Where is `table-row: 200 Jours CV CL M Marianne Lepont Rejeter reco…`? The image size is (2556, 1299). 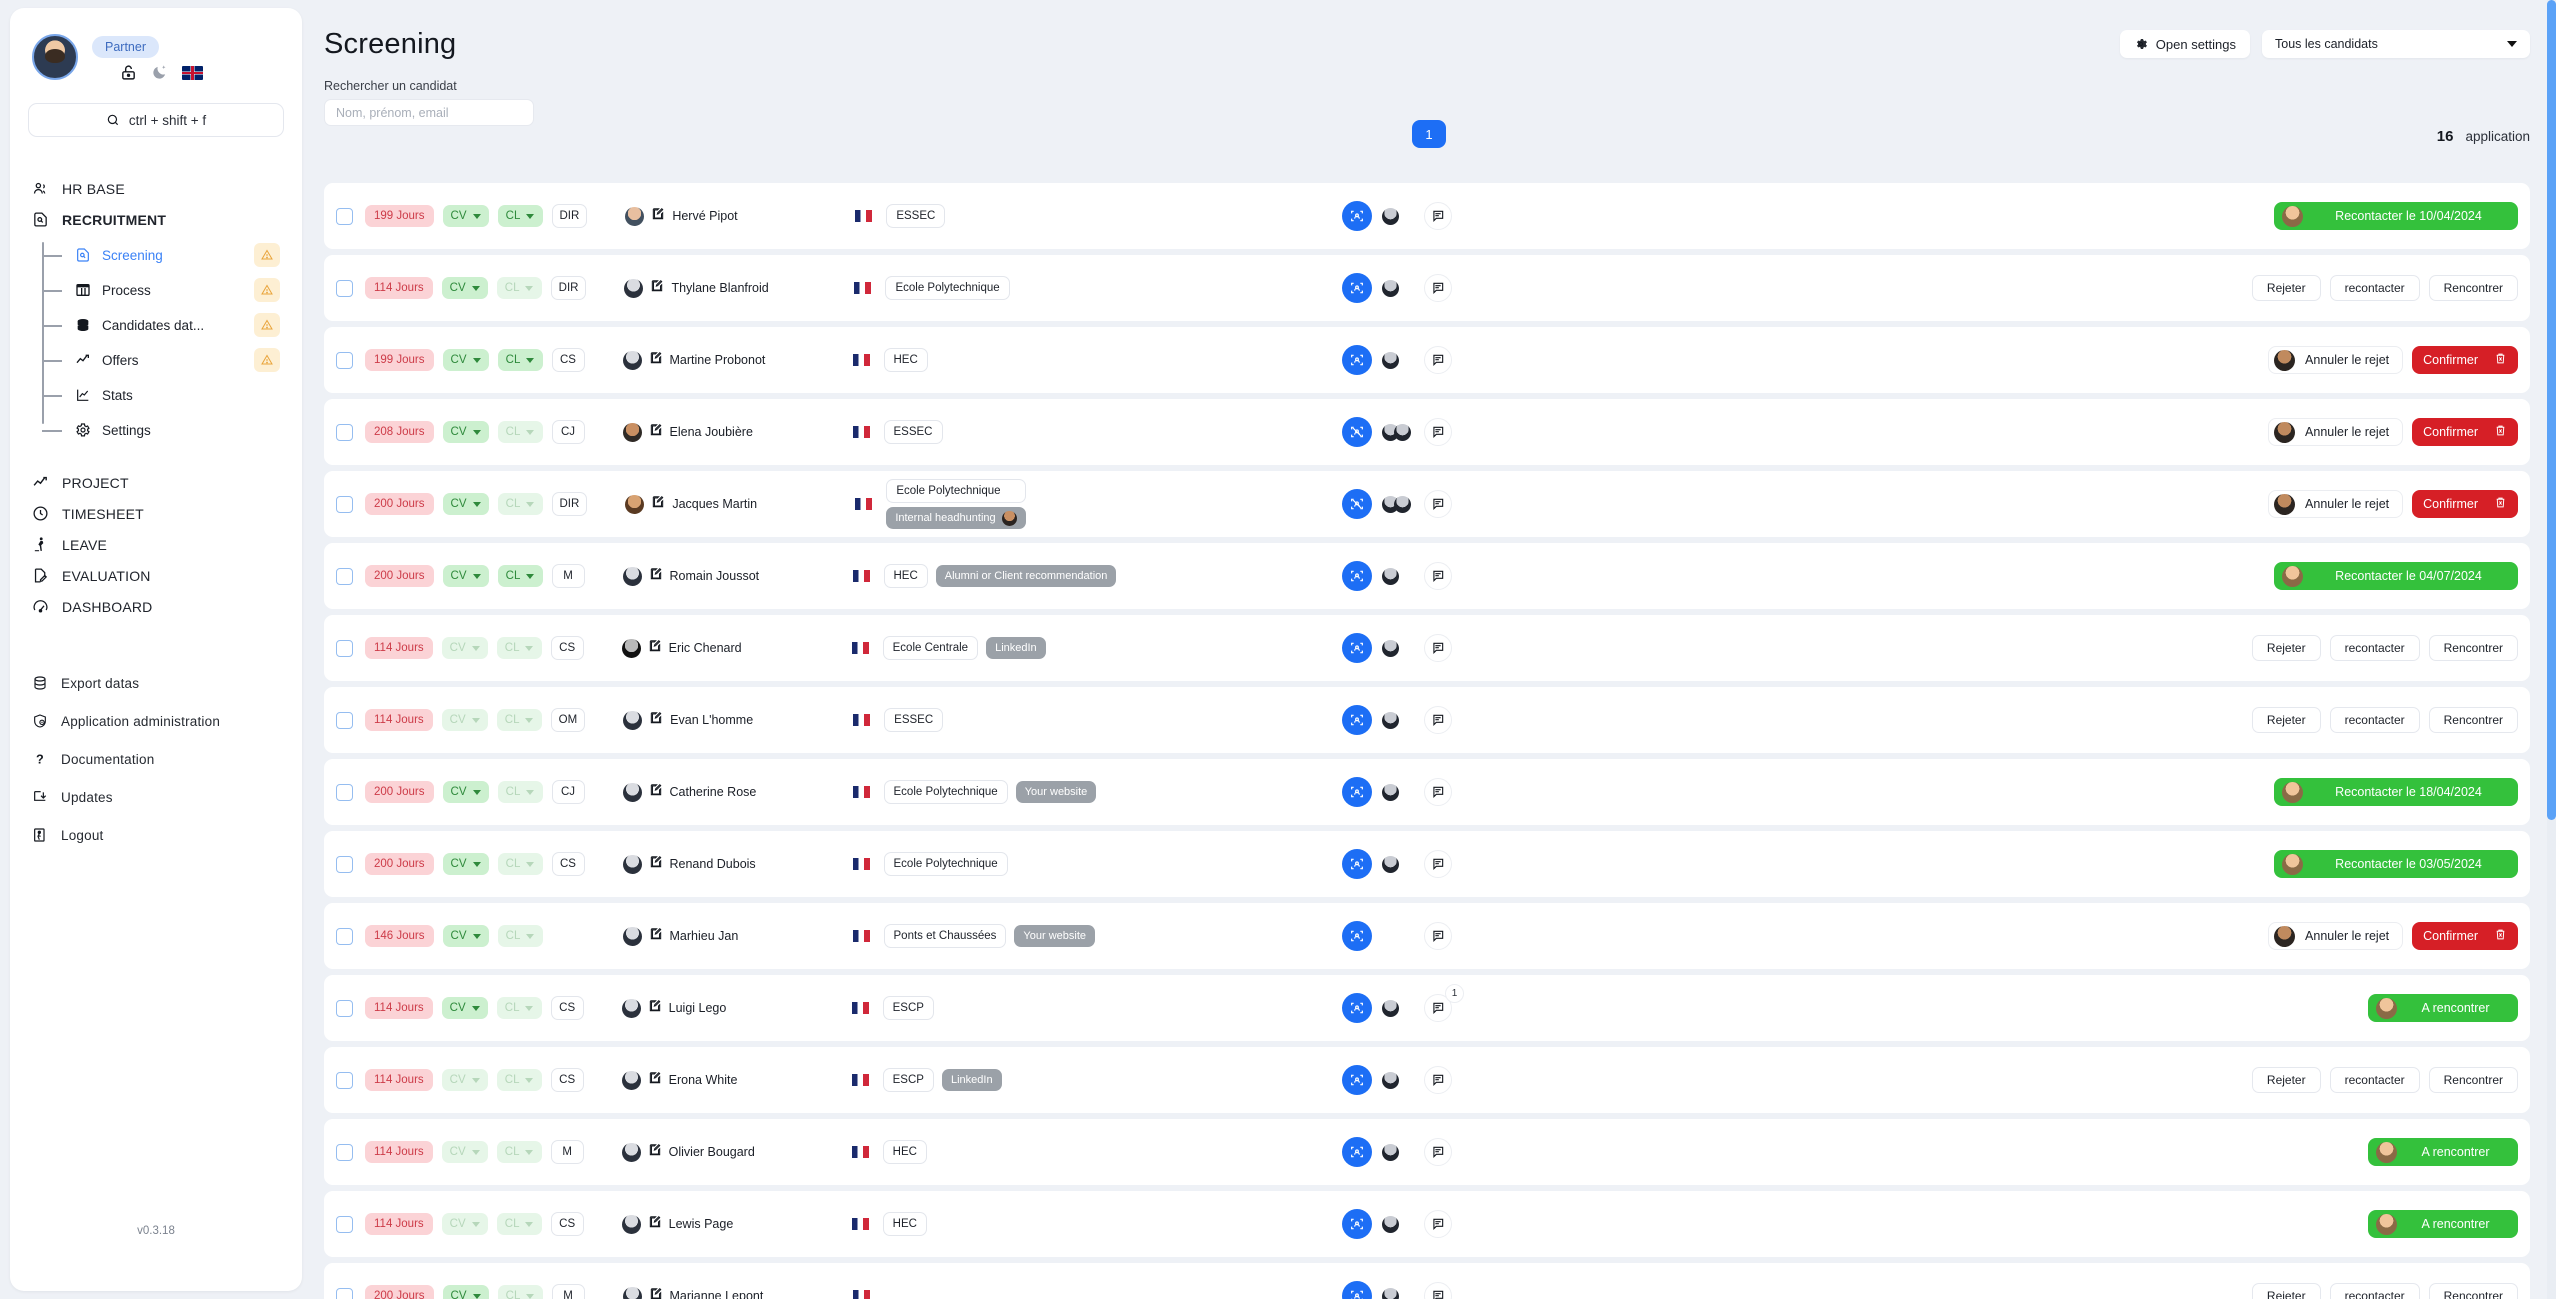 table-row: 200 Jours CV CL M Marianne Lepont Rejeter reco… is located at coordinates (1427, 1281).